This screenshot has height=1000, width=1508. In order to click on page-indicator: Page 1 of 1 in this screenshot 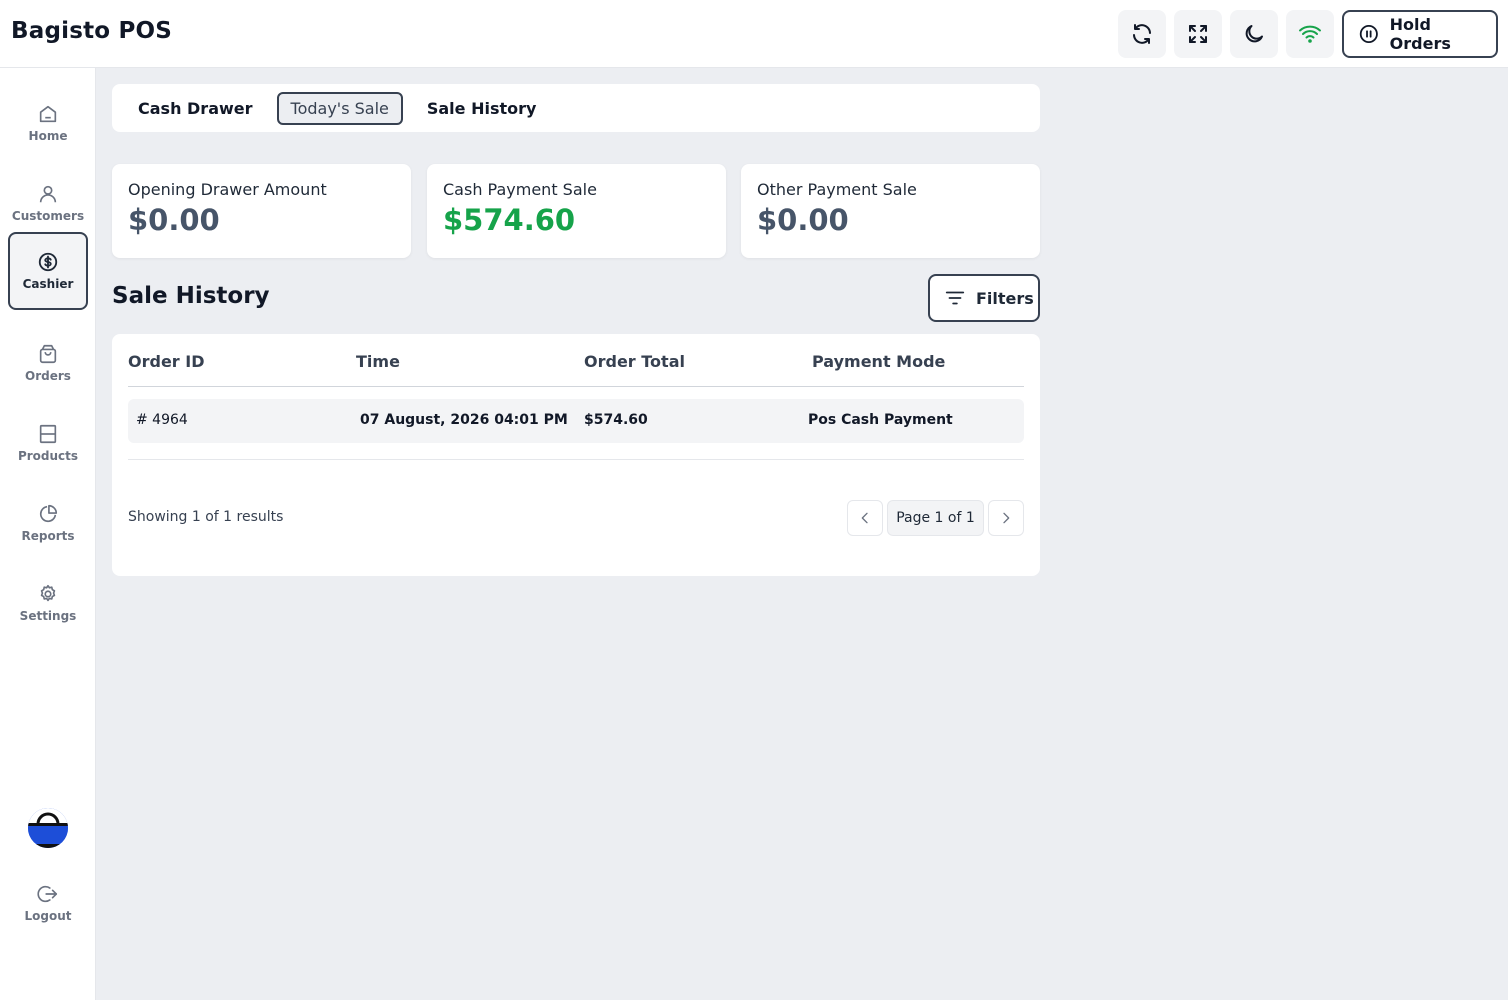, I will do `click(935, 518)`.